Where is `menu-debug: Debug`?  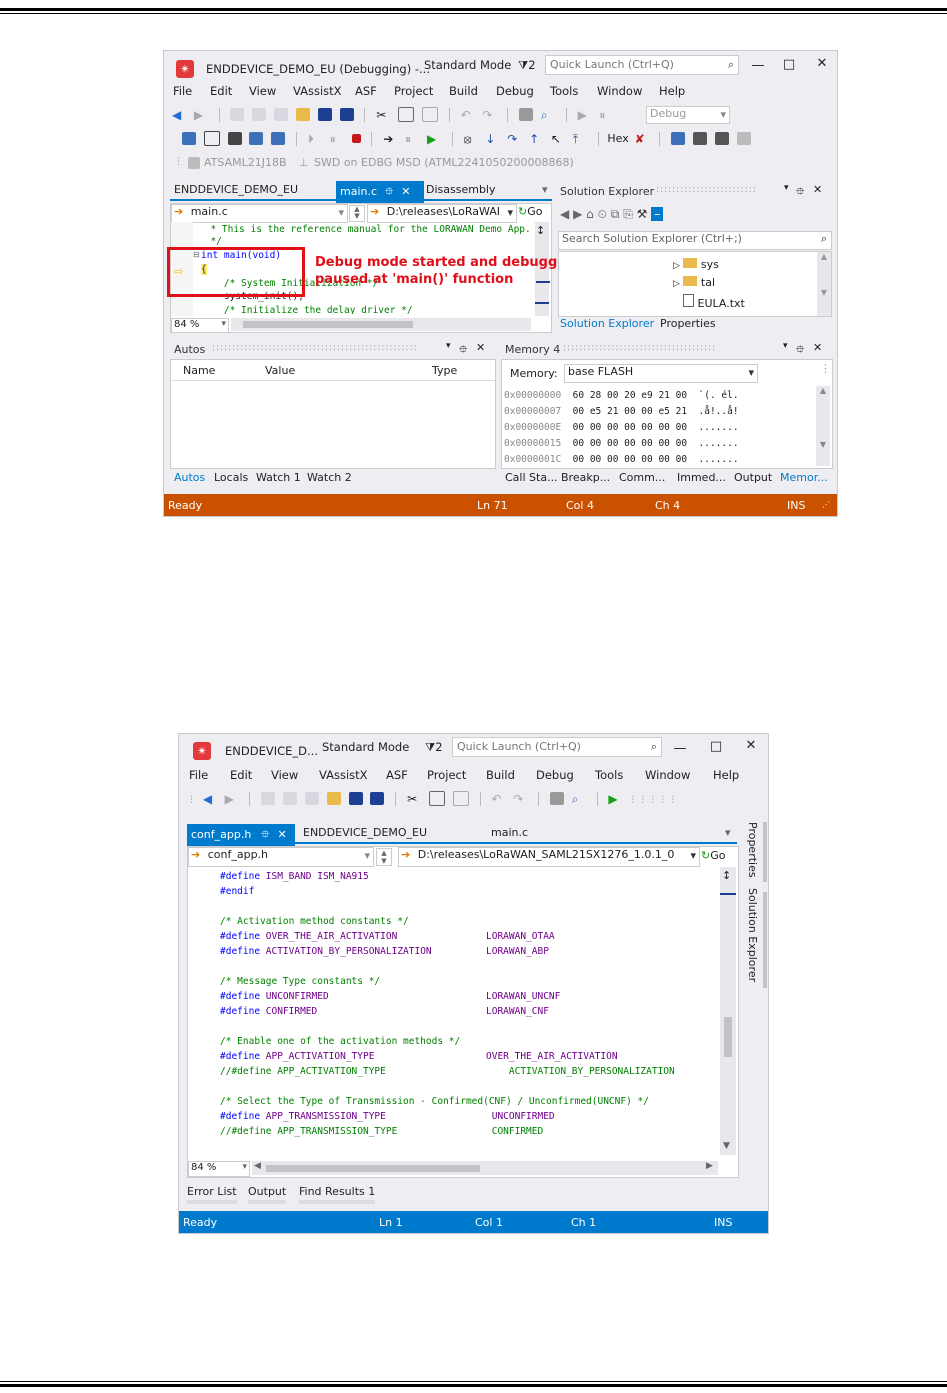 menu-debug: Debug is located at coordinates (515, 91).